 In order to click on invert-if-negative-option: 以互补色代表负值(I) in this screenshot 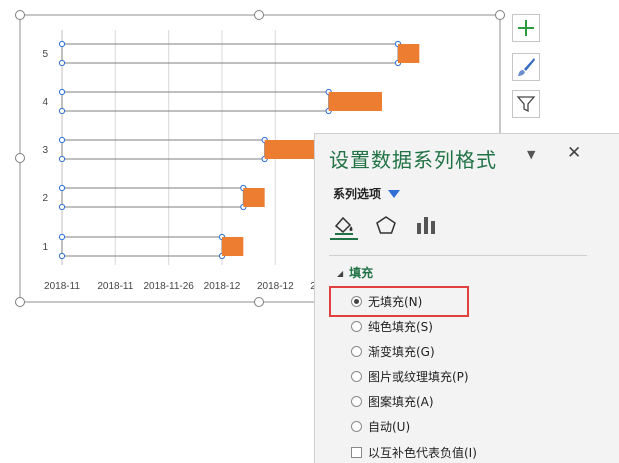, I will do `click(414, 452)`.